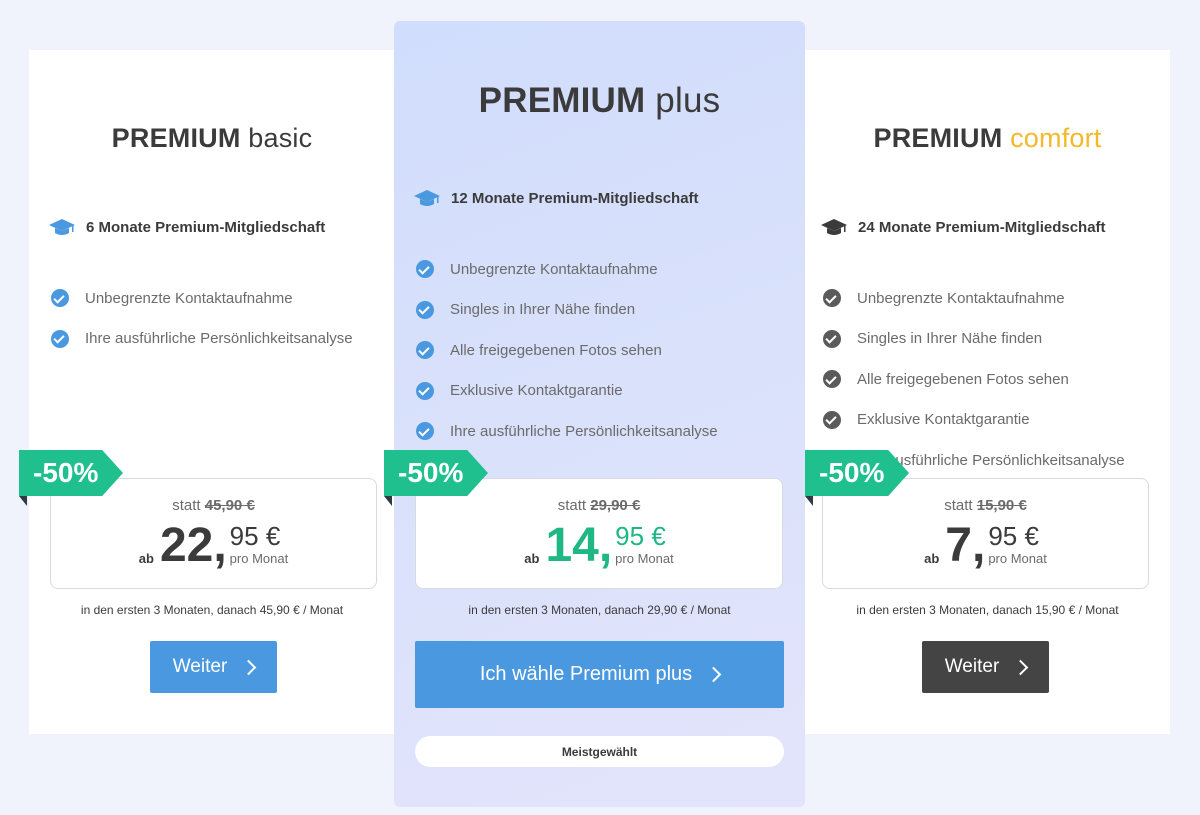 This screenshot has width=1200, height=815. Describe the element at coordinates (599, 674) in the screenshot. I see `choose-premium-plus-button: Ich wähle Premium plus` at that location.